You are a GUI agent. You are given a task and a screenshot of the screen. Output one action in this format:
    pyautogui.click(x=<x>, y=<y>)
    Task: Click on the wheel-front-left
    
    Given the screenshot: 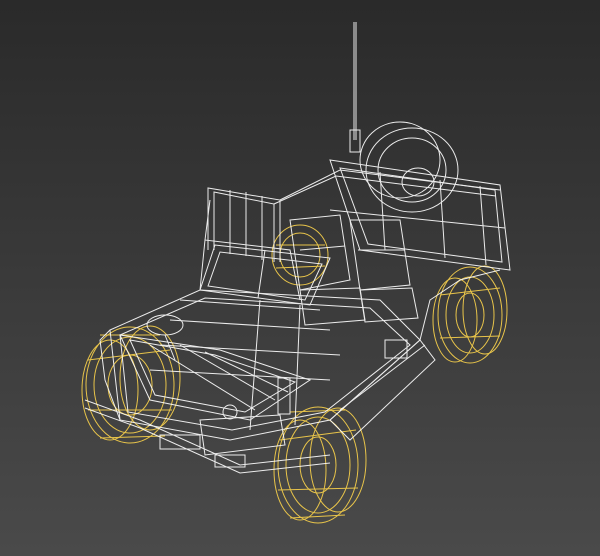 What is the action you would take?
    pyautogui.click(x=131, y=384)
    